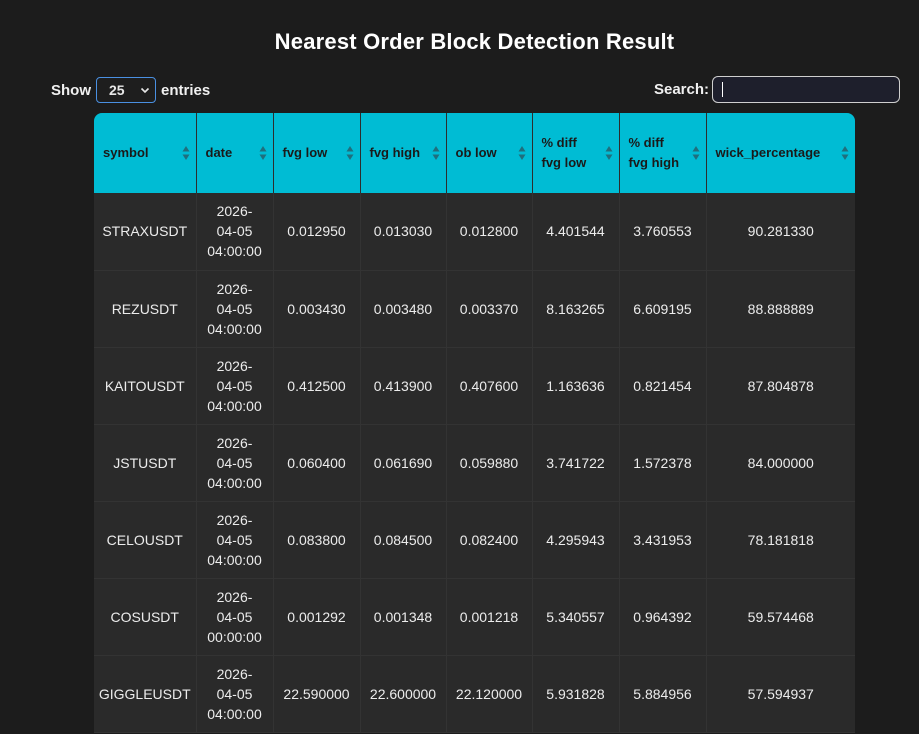 Image resolution: width=919 pixels, height=734 pixels. What do you see at coordinates (780, 463) in the screenshot?
I see `table-cell: 84.000000` at bounding box center [780, 463].